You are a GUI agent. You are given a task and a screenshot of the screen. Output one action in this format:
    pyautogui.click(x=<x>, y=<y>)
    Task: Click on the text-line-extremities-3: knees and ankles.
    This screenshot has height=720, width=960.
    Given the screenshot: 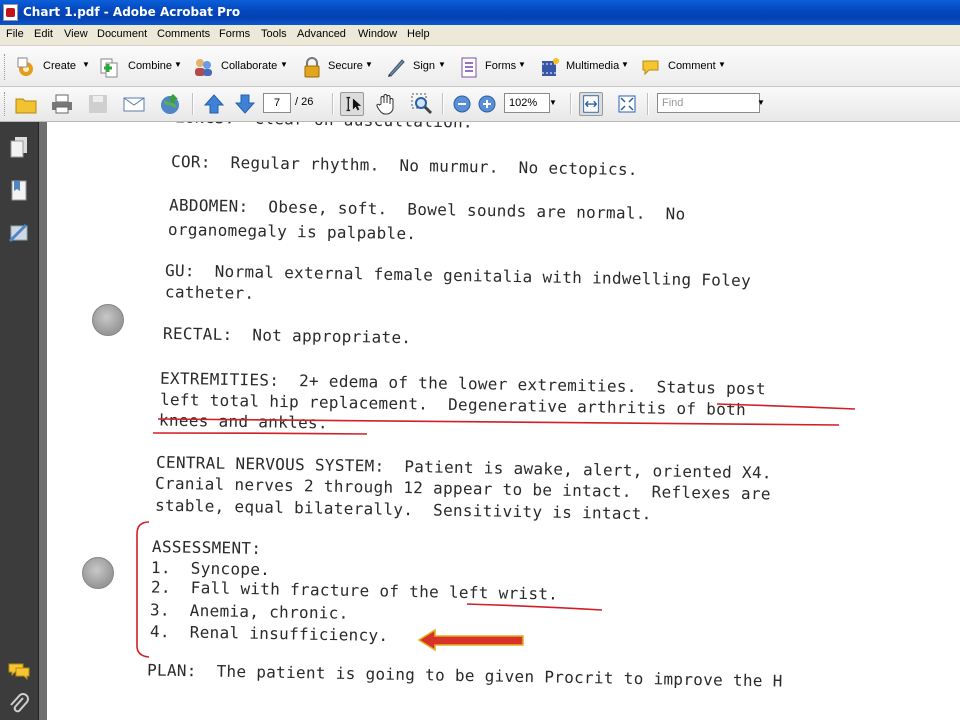 What is the action you would take?
    pyautogui.click(x=243, y=421)
    